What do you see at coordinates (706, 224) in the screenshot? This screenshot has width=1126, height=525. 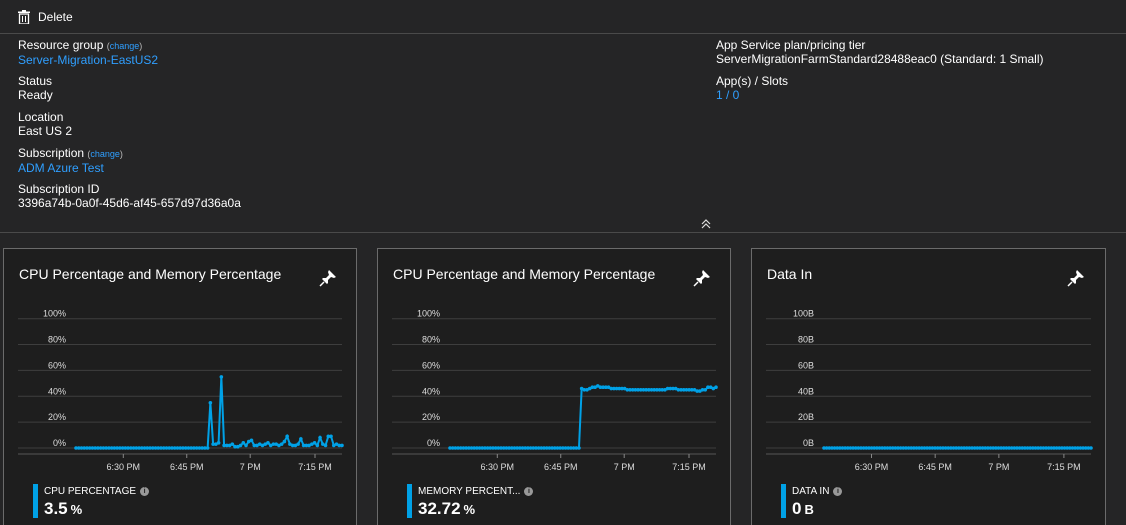 I see `collapse-chevron-icon` at bounding box center [706, 224].